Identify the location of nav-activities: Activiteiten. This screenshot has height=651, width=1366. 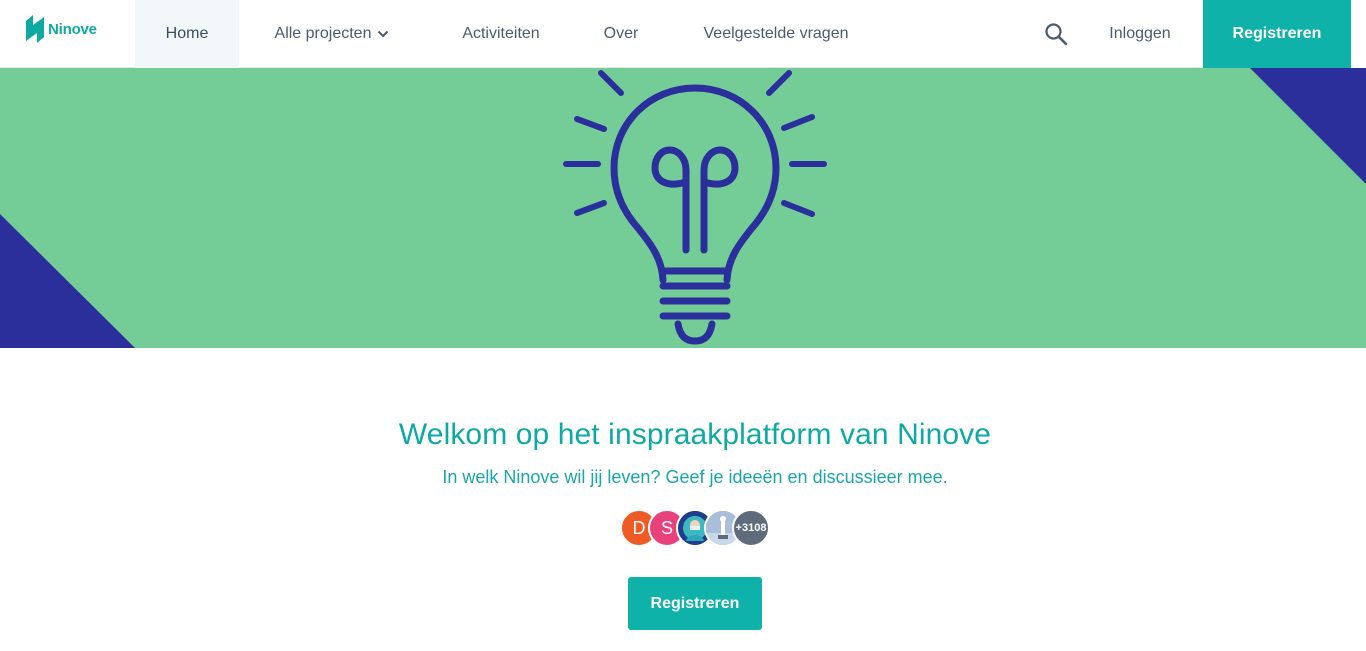
(501, 34).